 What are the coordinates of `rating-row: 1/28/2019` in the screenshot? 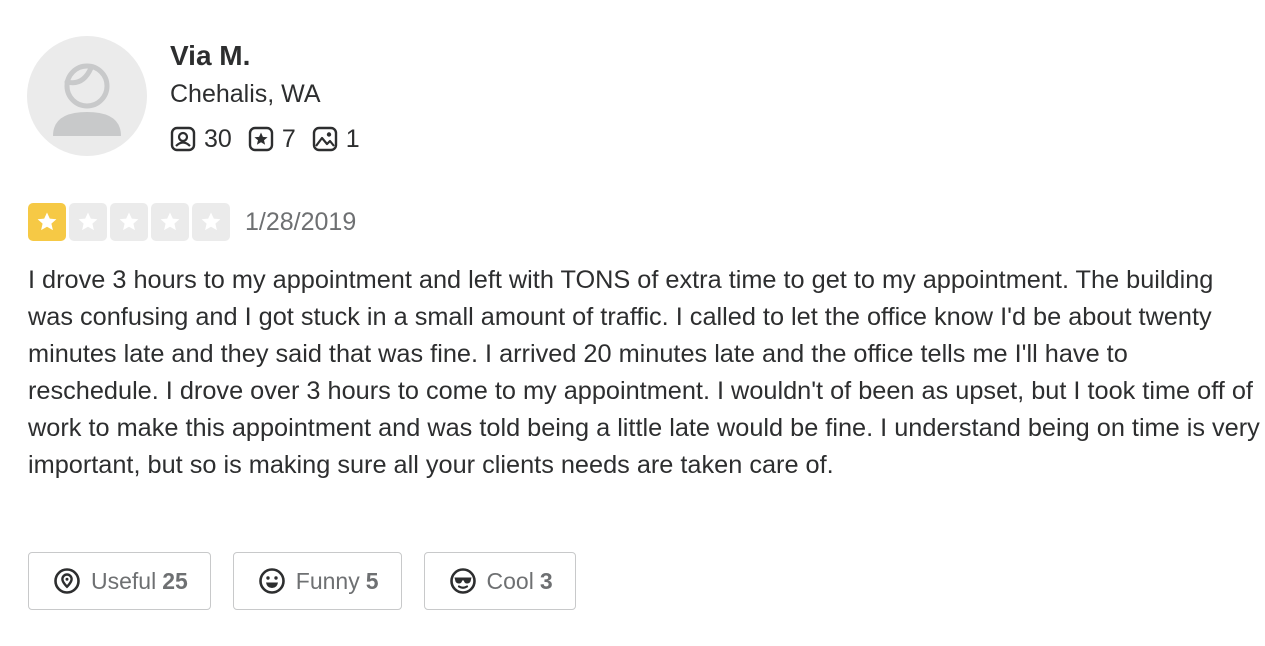 It's located at (192, 222).